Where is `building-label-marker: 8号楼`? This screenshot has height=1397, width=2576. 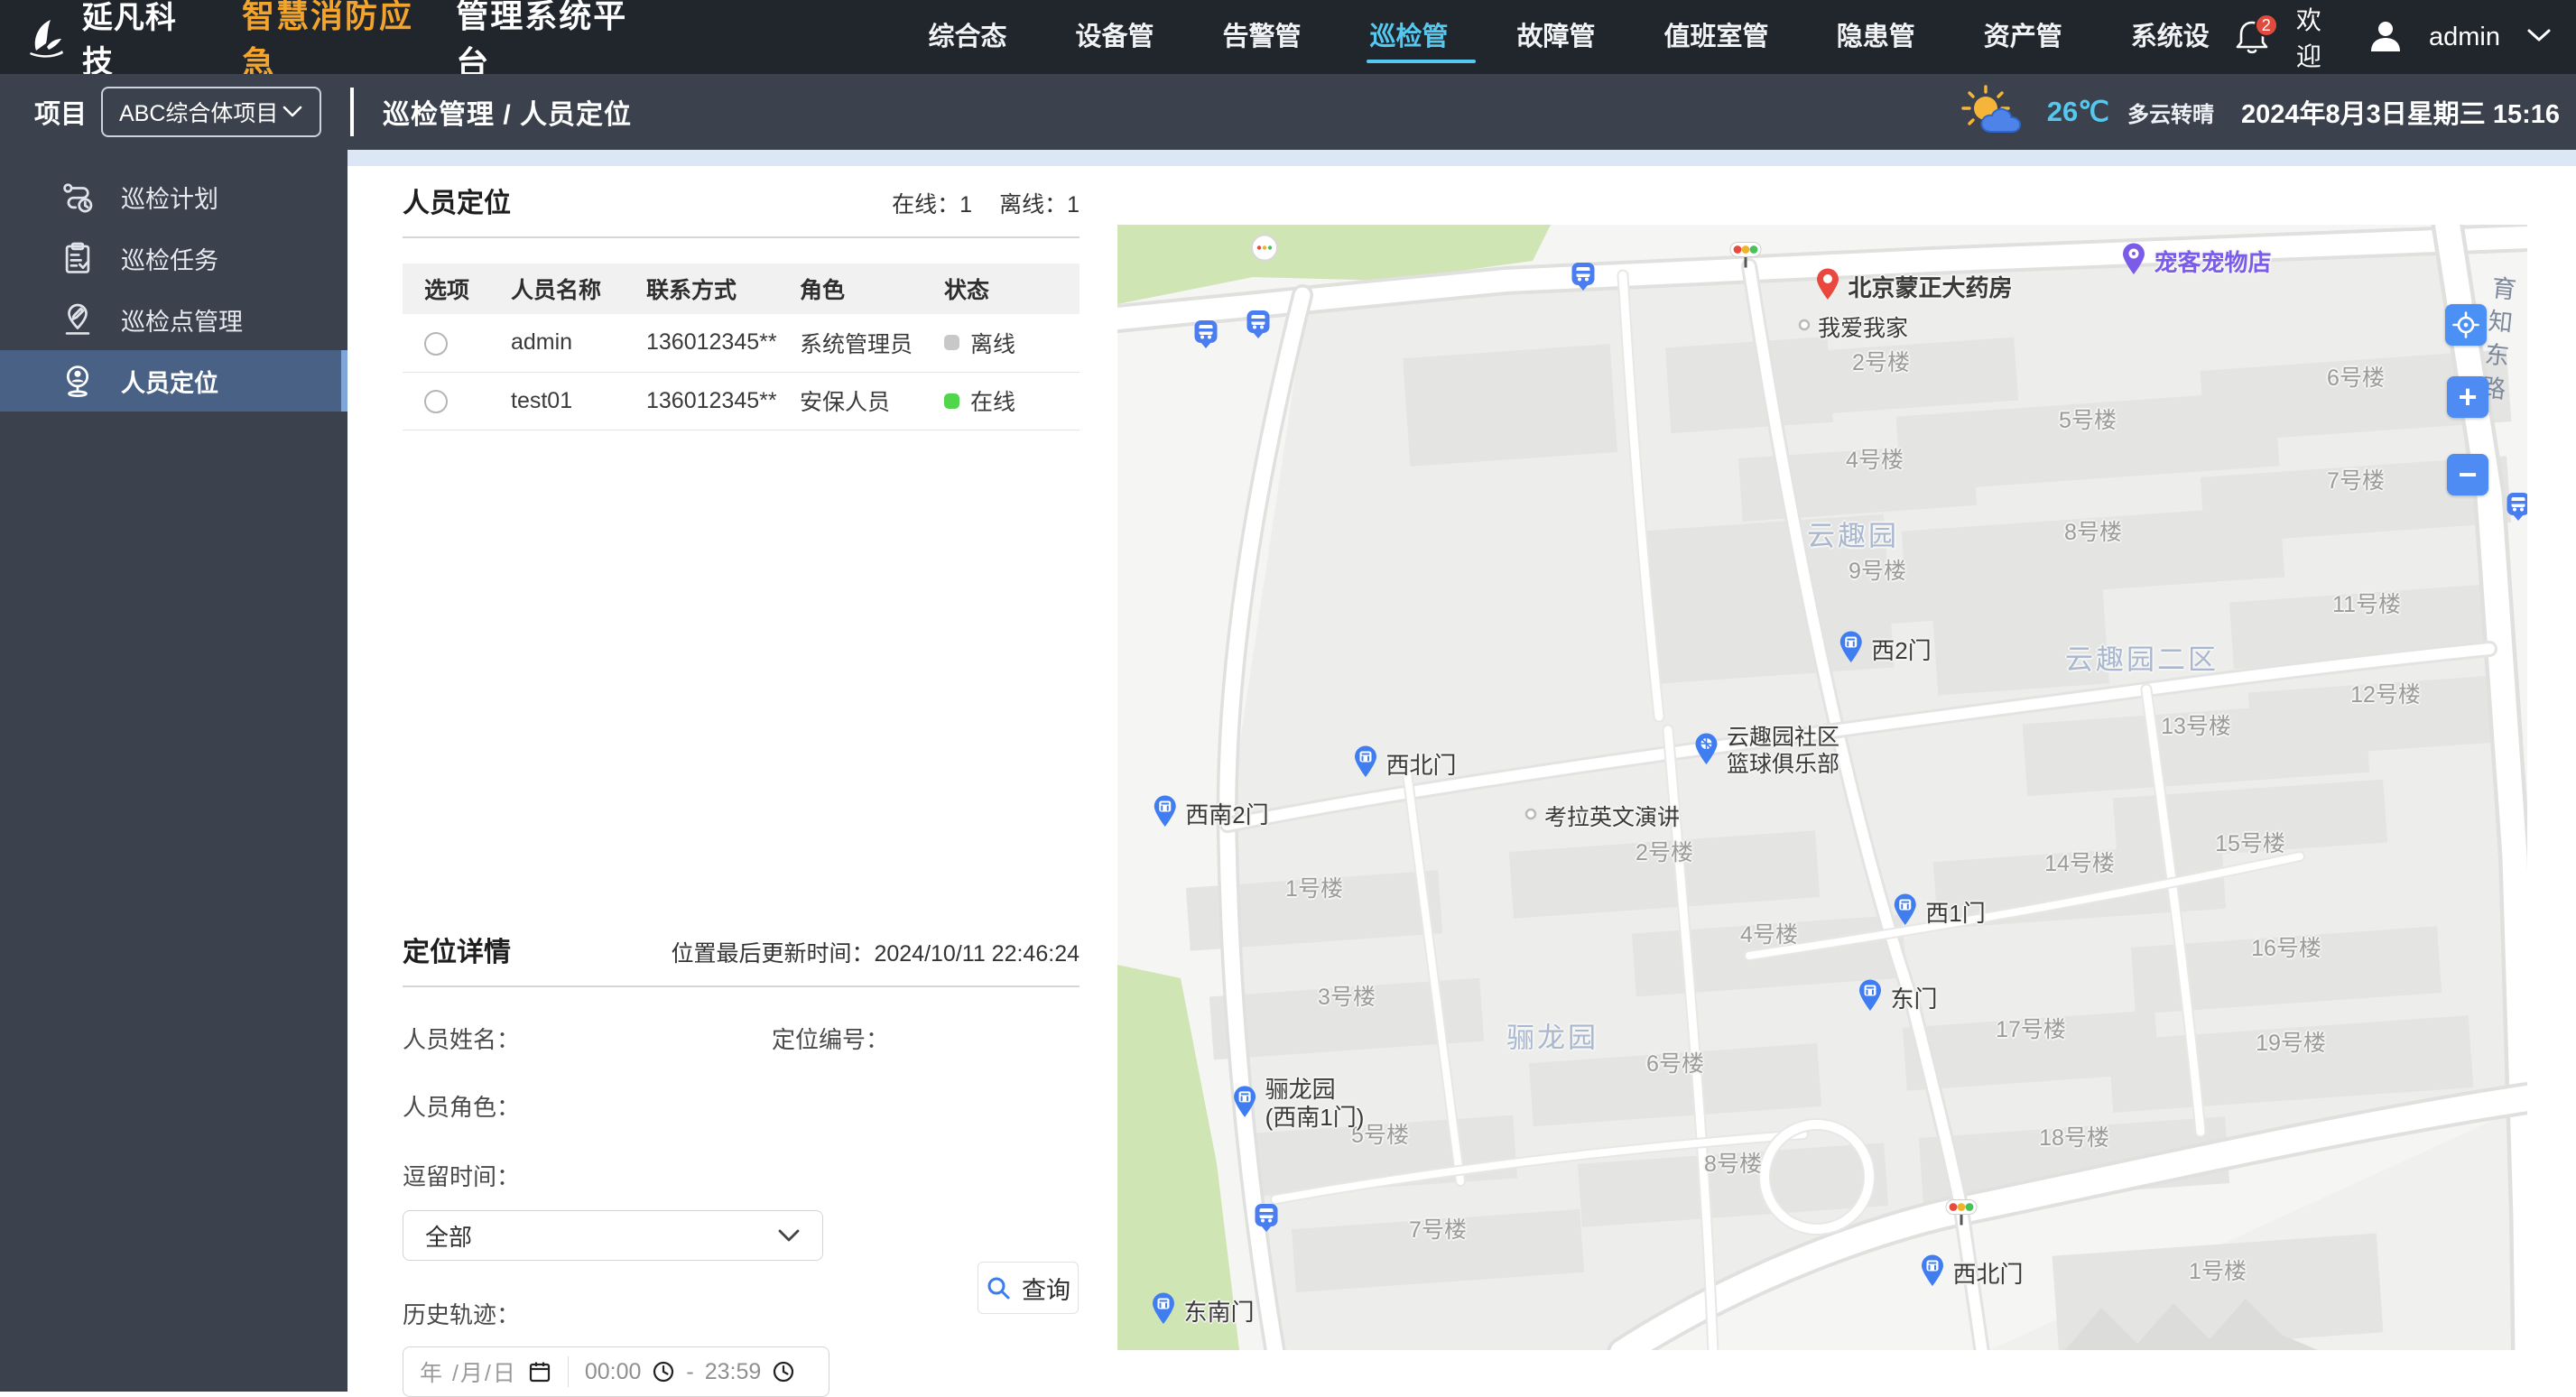 building-label-marker: 8号楼 is located at coordinates (1733, 1162).